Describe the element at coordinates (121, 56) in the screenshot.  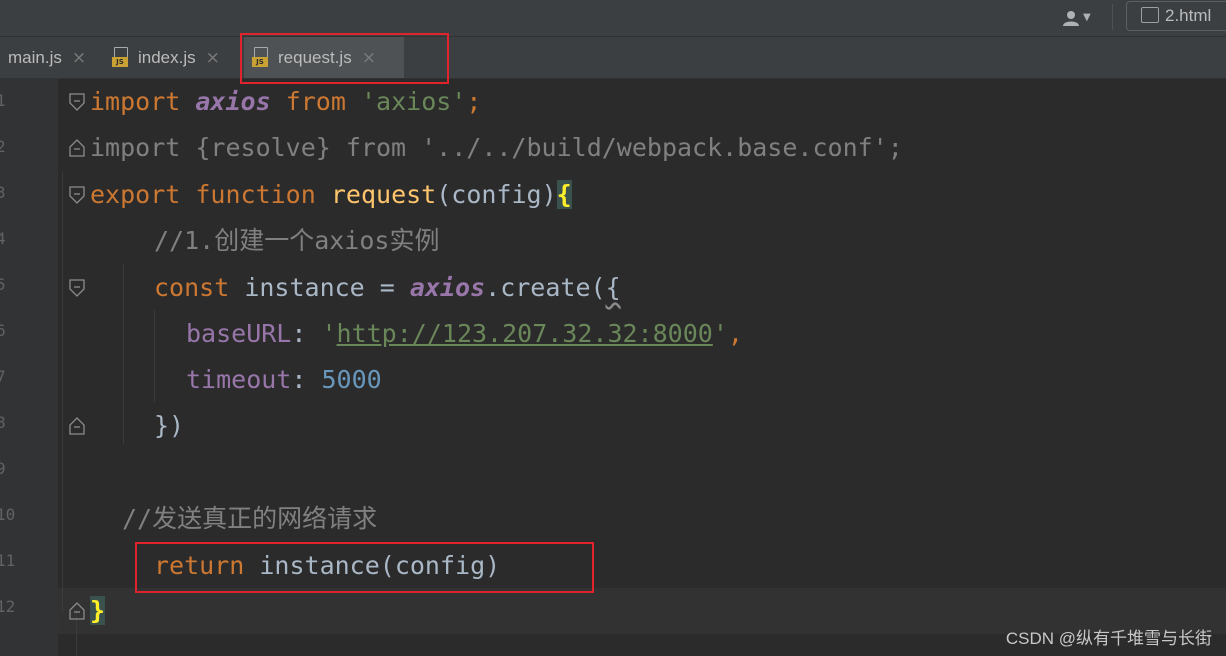
I see `js-file-icon: JS` at that location.